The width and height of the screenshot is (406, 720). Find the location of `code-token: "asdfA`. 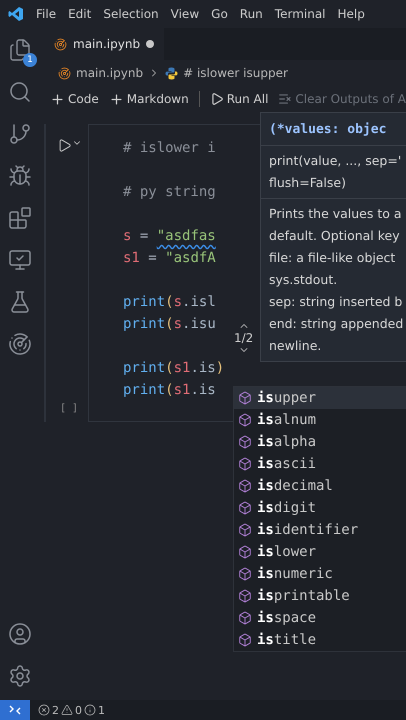

code-token: "asdfA is located at coordinates (190, 258).